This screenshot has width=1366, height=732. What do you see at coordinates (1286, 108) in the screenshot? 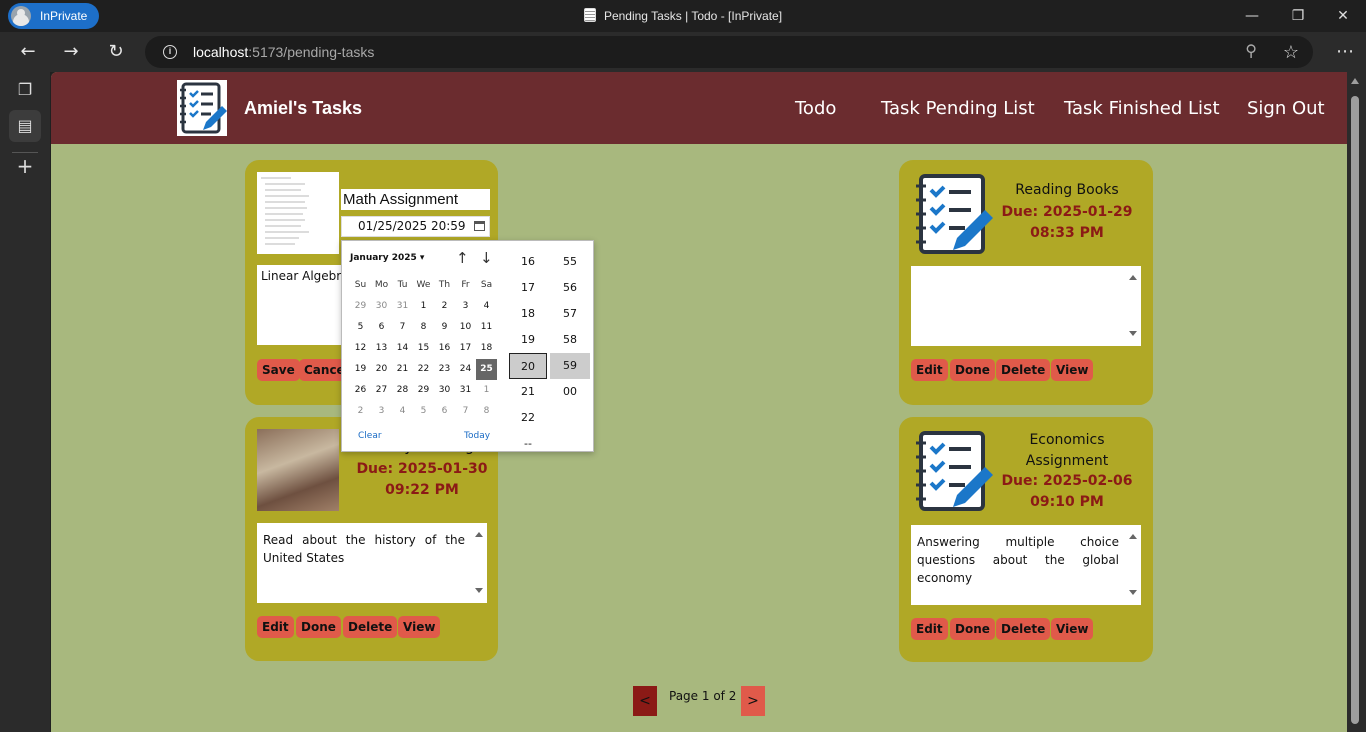
I see `nav-sign-out: Sign Out` at bounding box center [1286, 108].